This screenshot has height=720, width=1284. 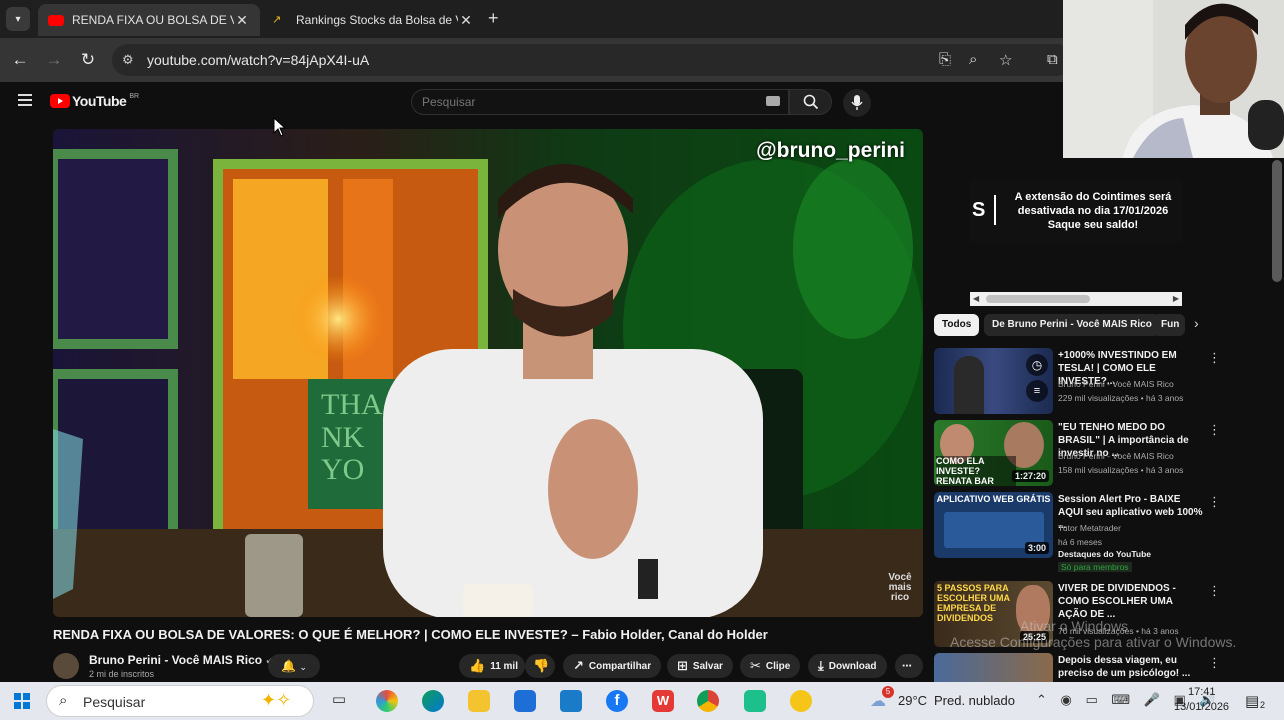 What do you see at coordinates (993, 453) in the screenshot?
I see `video-thumbnail: COMO ELA INVESTE? RENATA BAR 1:27:20` at bounding box center [993, 453].